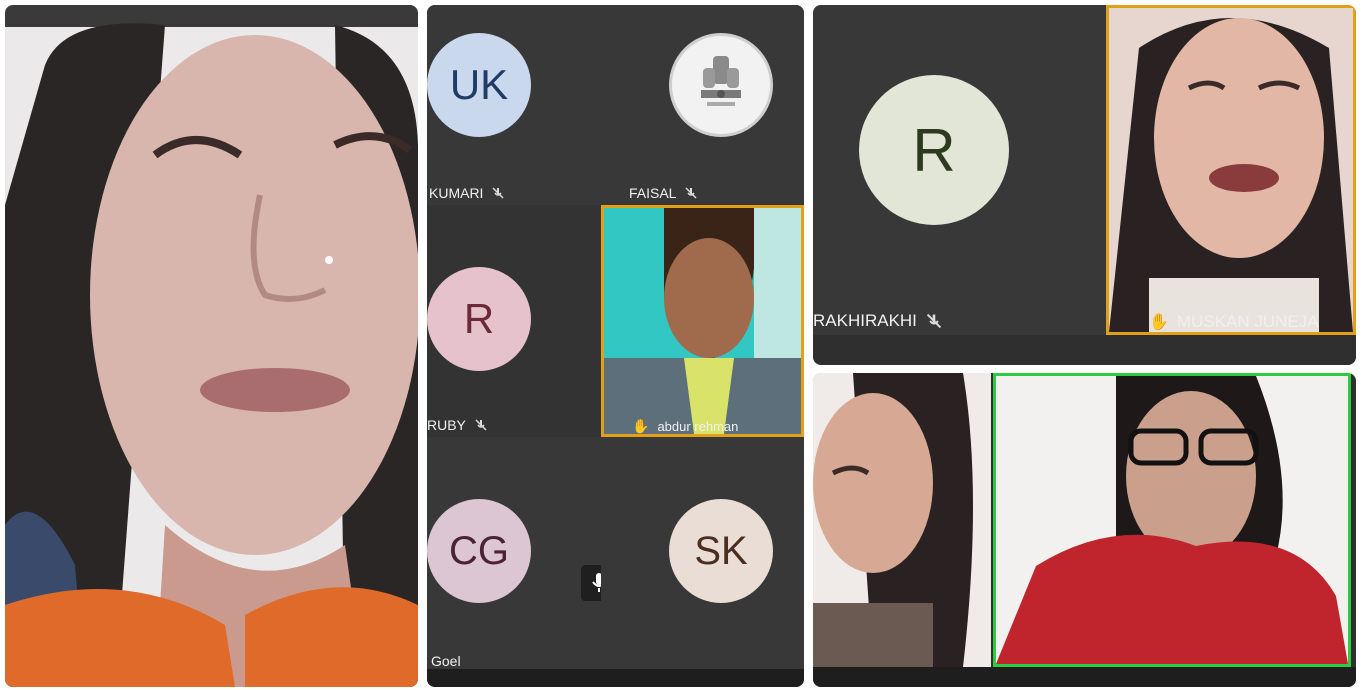 The image size is (1364, 690). Describe the element at coordinates (653, 193) in the screenshot. I see `participant-name: FAISAL` at that location.